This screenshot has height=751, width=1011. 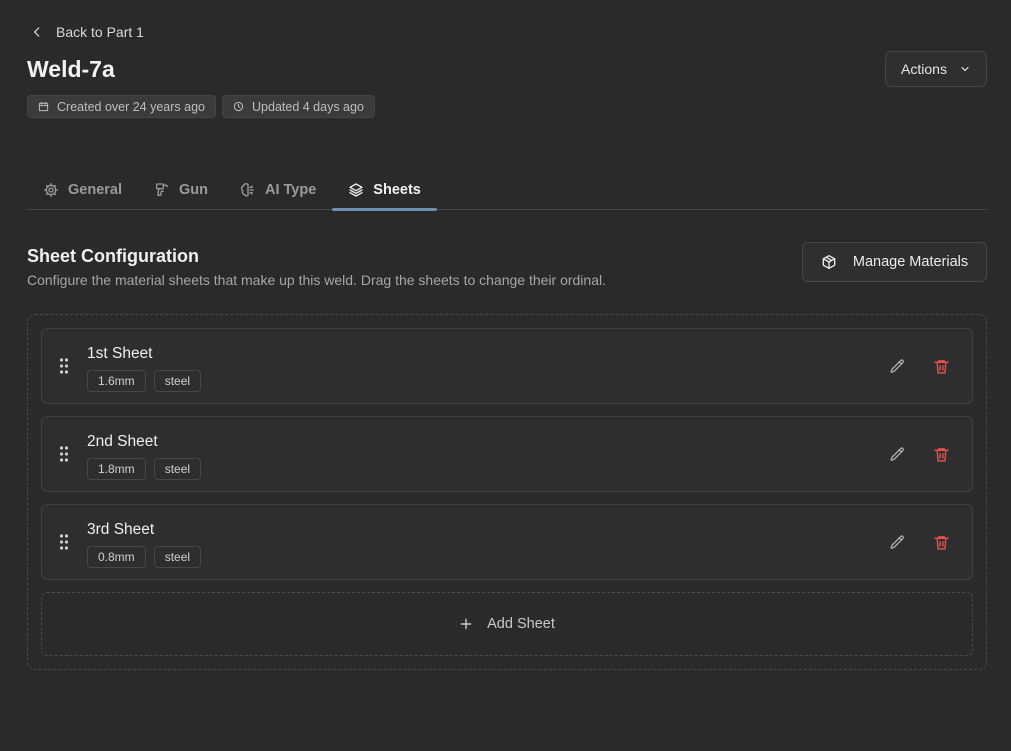 I want to click on layers-icon, so click(x=356, y=189).